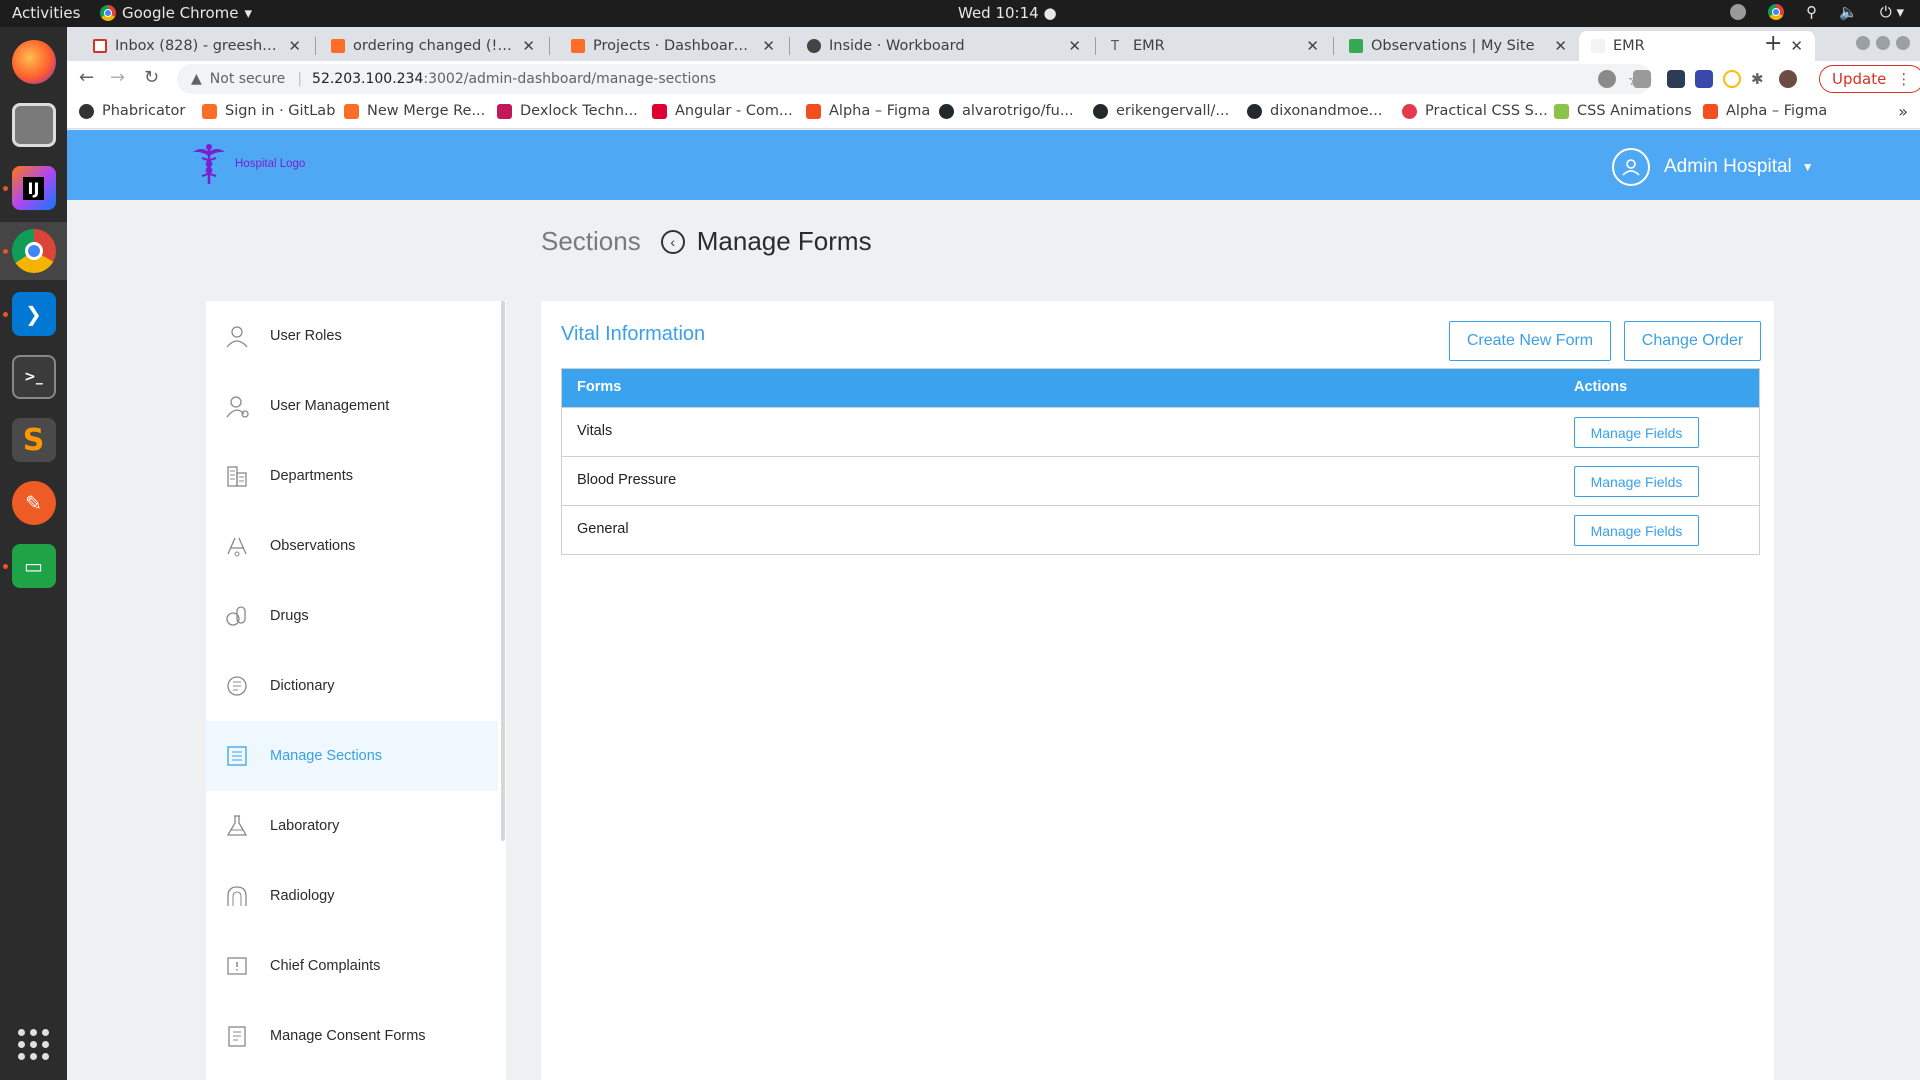  I want to click on hospital-logo: Hospital Logo, so click(246, 164).